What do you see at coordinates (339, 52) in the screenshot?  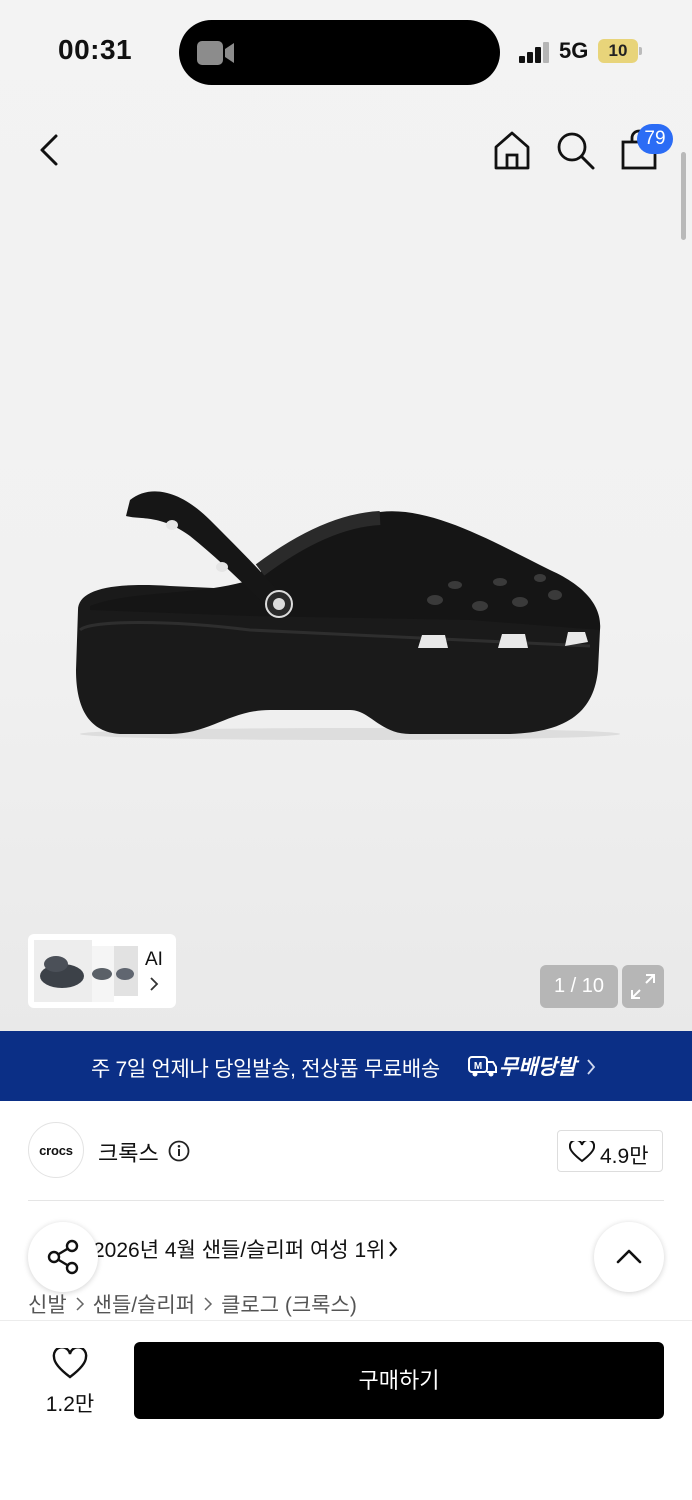 I see `dynamic-island` at bounding box center [339, 52].